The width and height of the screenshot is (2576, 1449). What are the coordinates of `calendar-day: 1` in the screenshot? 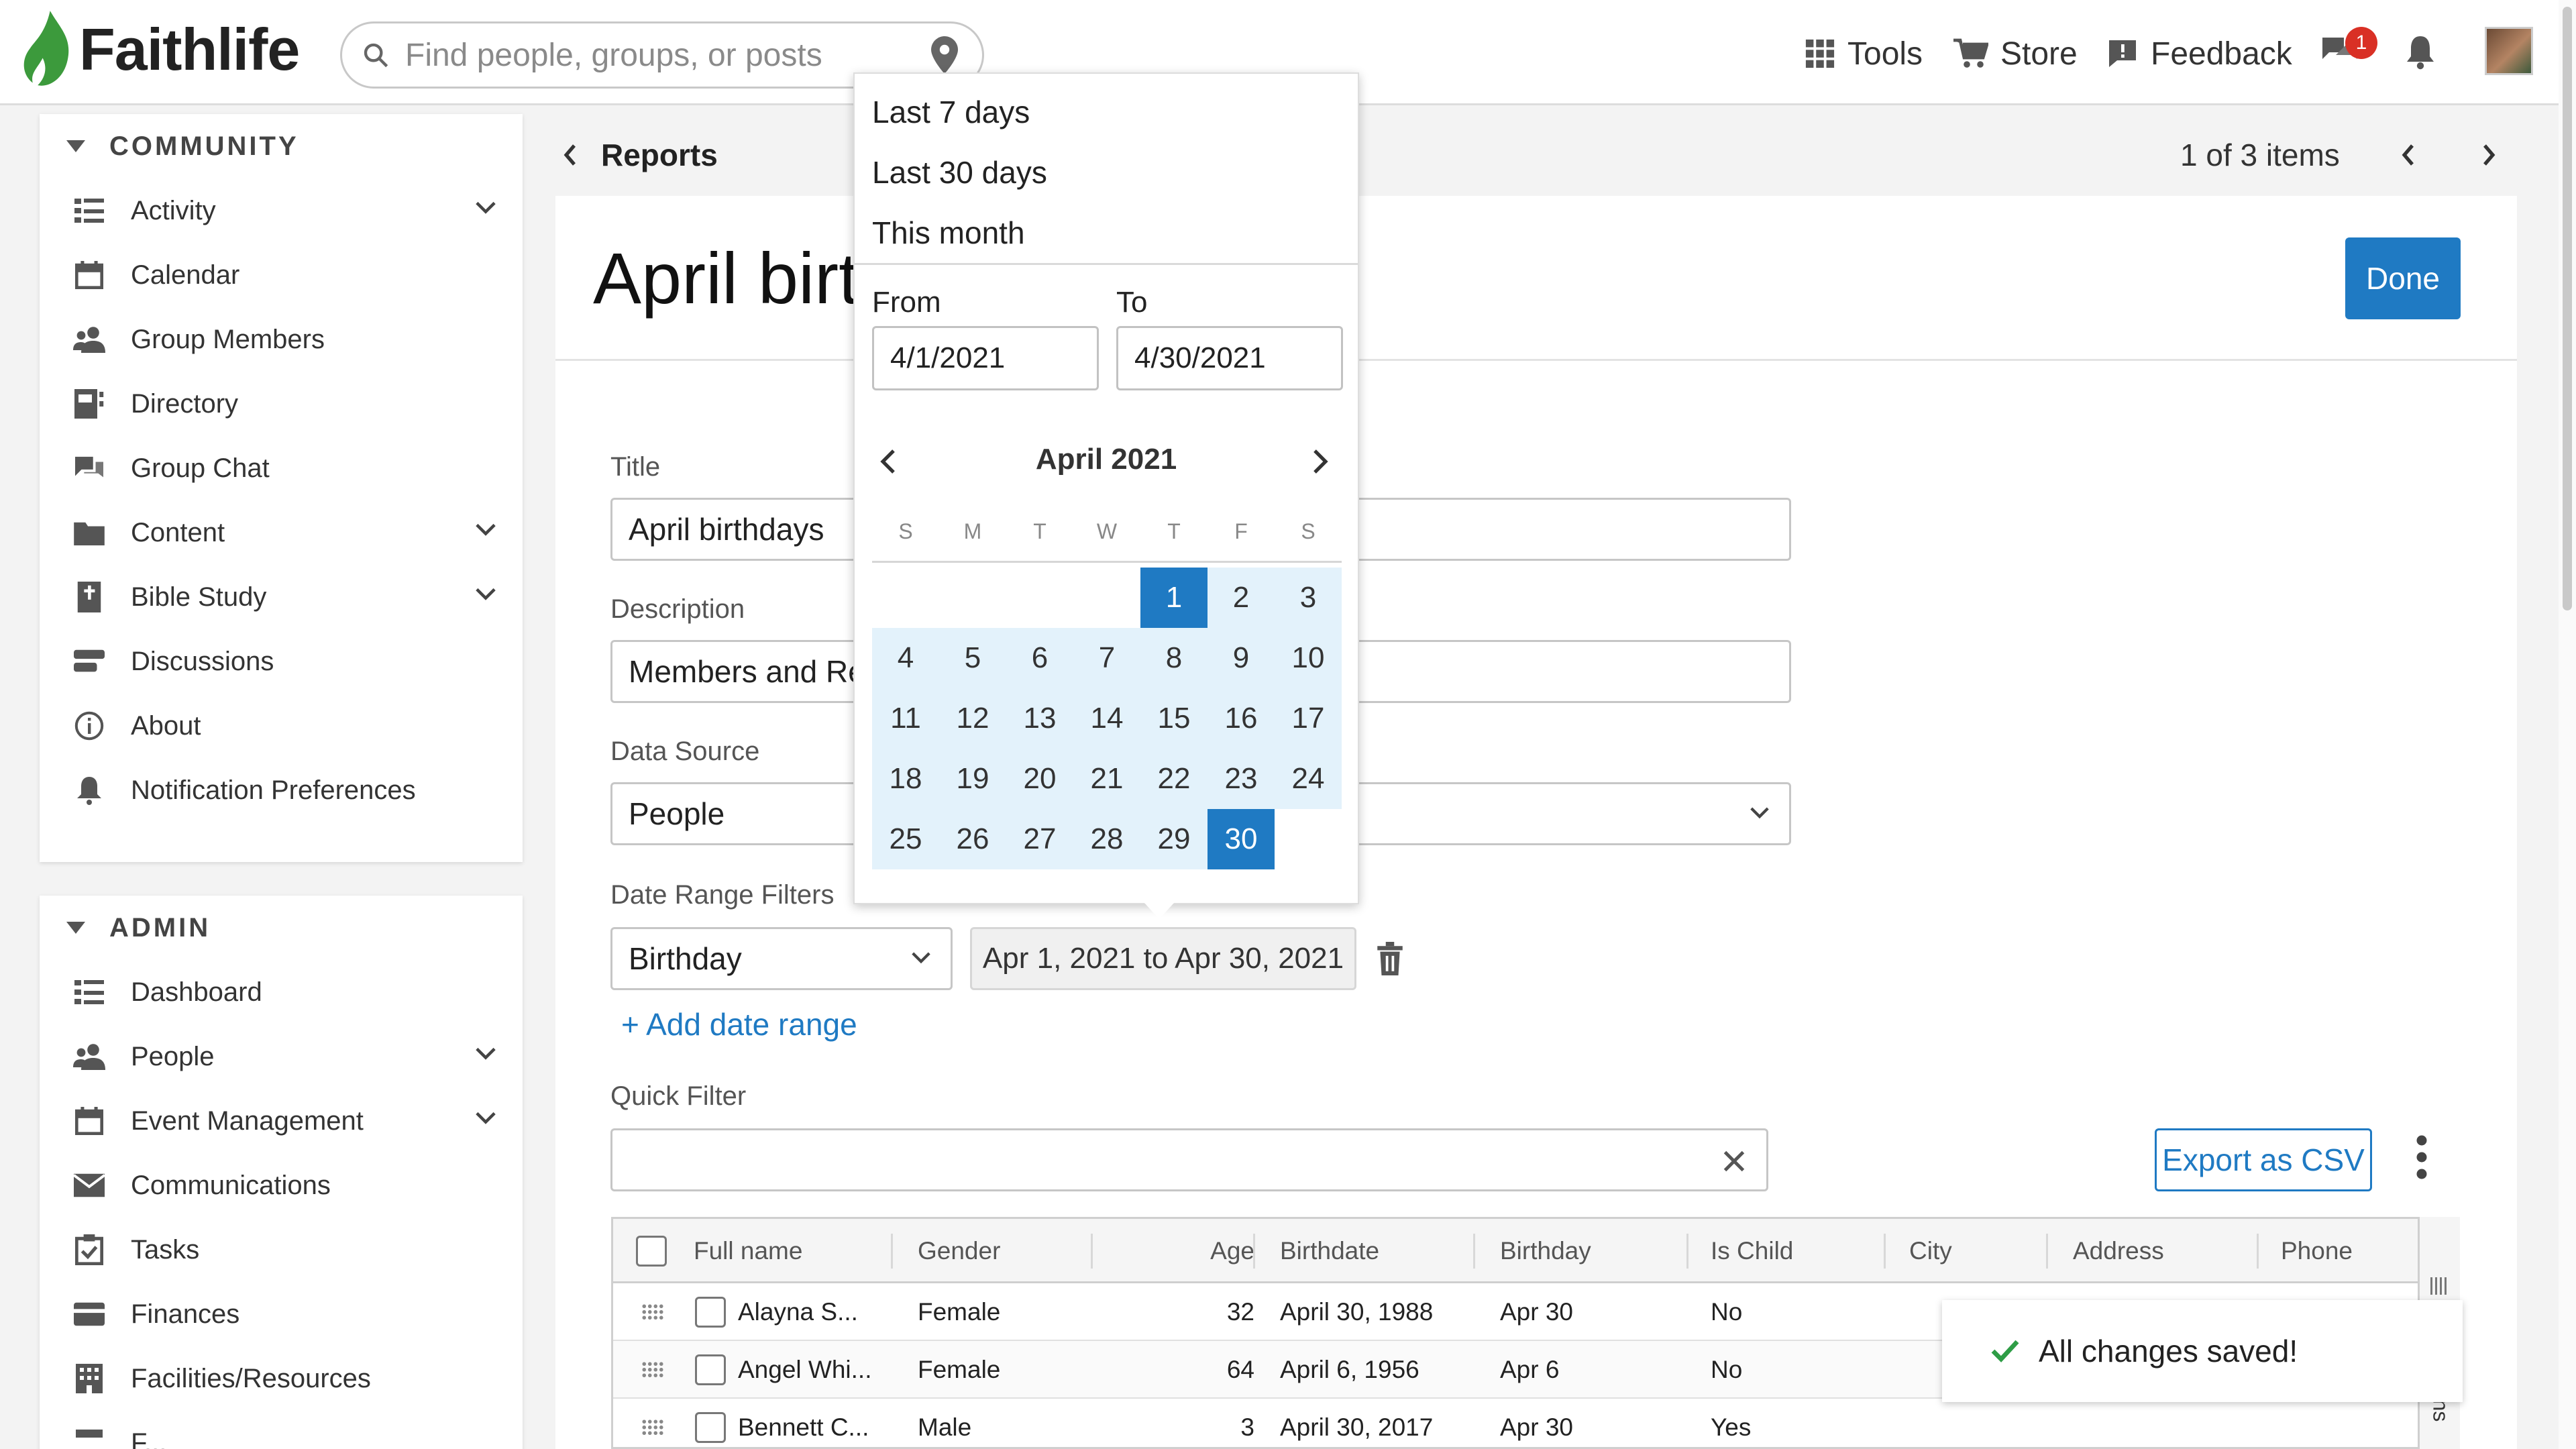 It's located at (1174, 598).